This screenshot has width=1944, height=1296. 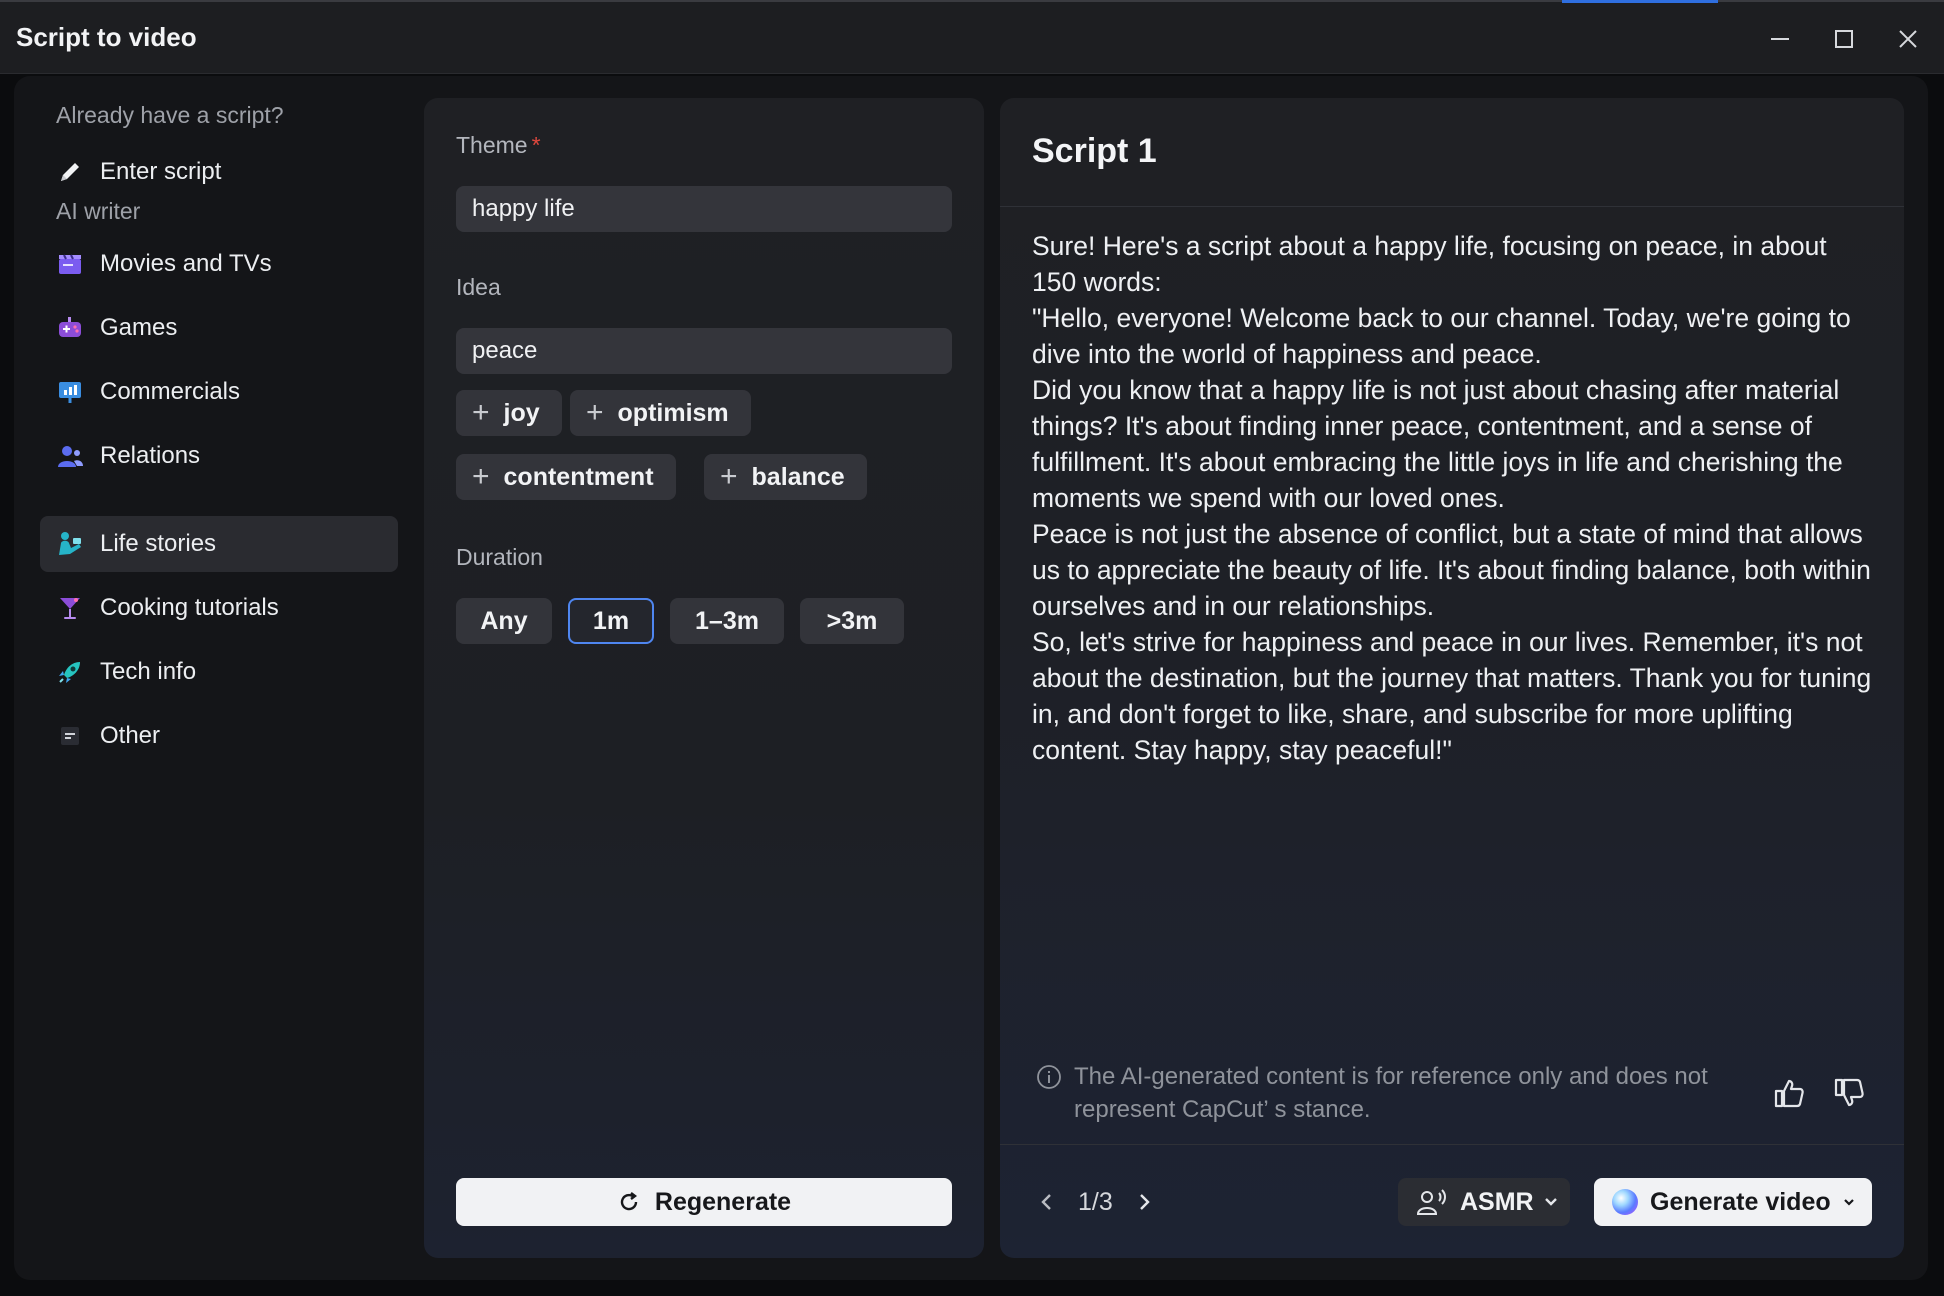 I want to click on theme-label: Theme *, so click(x=498, y=145).